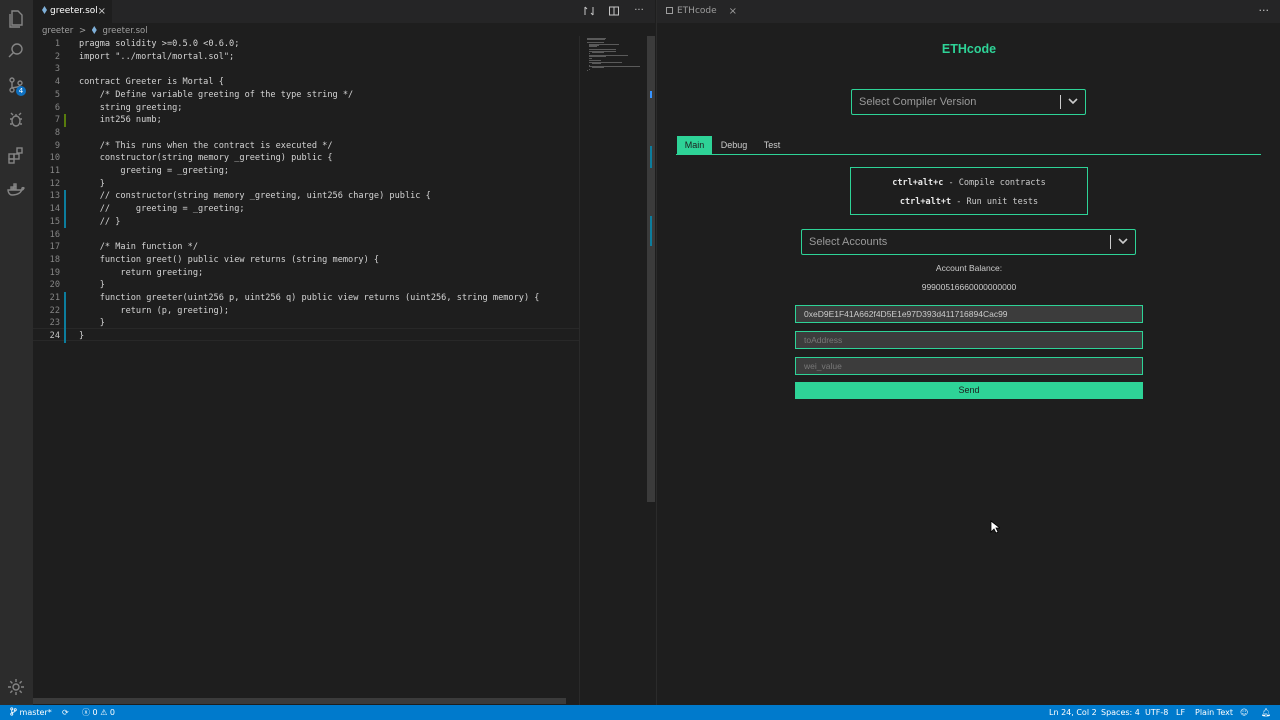  What do you see at coordinates (31, 712) in the screenshot?
I see `branch-indicator: master*` at bounding box center [31, 712].